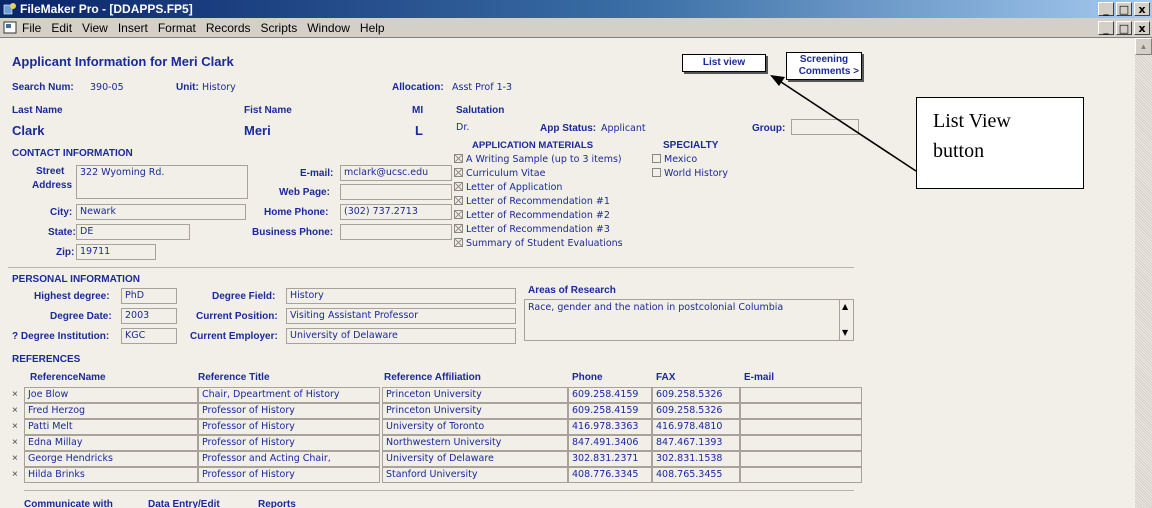 This screenshot has width=1152, height=508. I want to click on tab-data-entry-edit: Data Entry/Edit, so click(184, 503).